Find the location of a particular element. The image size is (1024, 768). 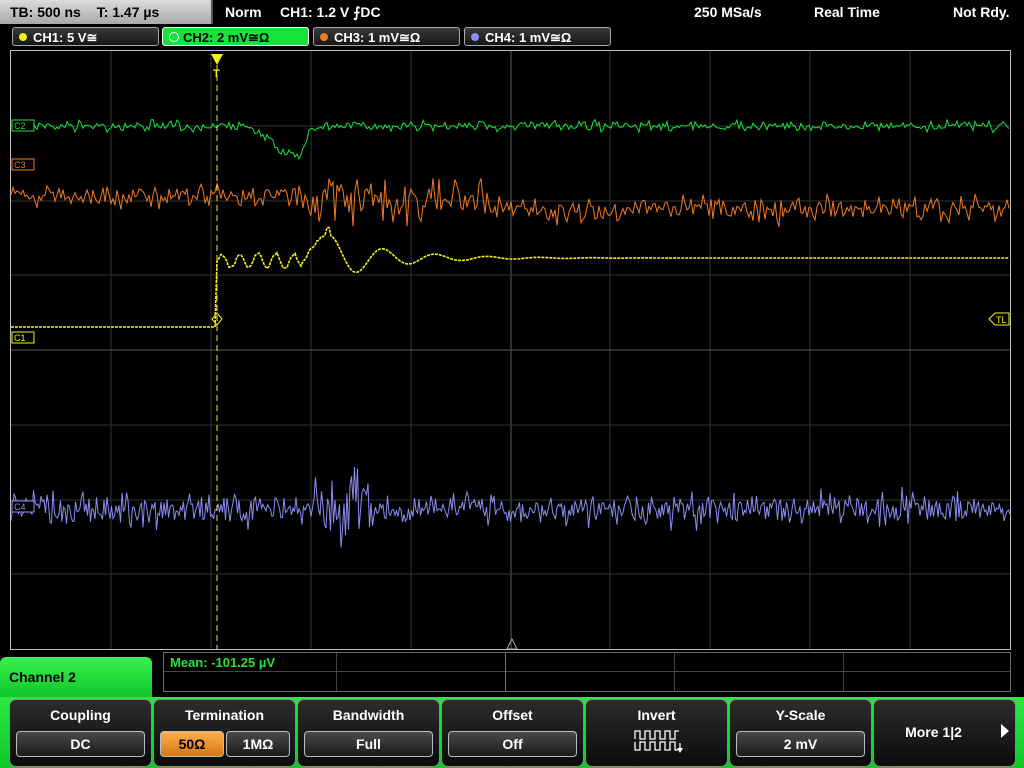

coupling-softkey: Coupling DC is located at coordinates (80, 733).